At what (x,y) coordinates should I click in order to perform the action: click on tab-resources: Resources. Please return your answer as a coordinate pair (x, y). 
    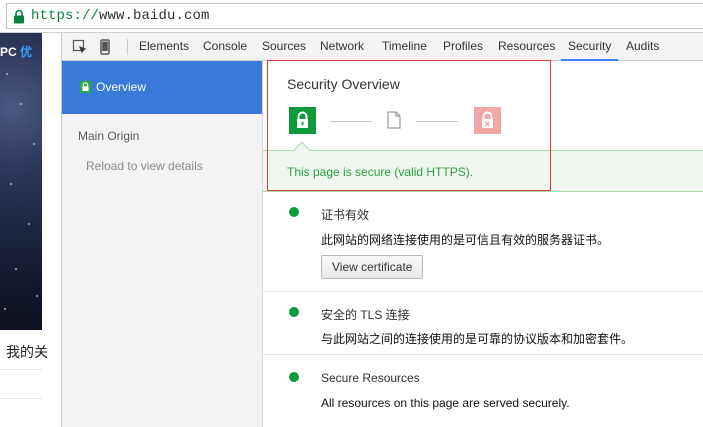
    Looking at the image, I should click on (526, 46).